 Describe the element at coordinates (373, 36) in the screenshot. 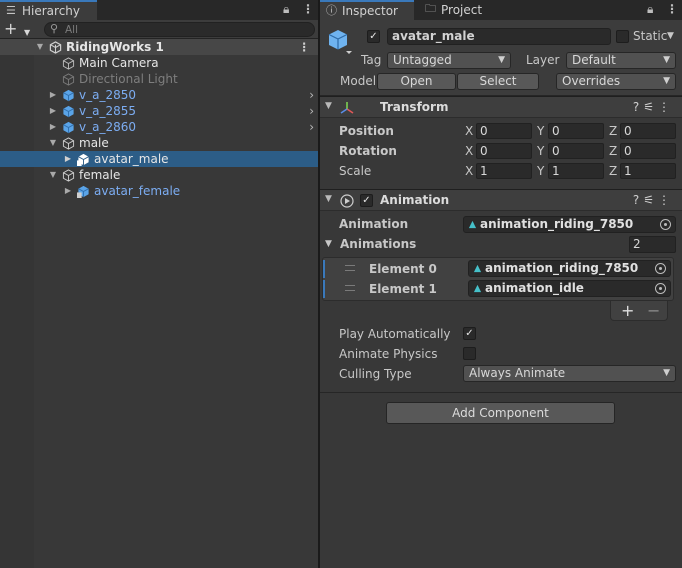

I see `active-checkbox: ✓` at that location.